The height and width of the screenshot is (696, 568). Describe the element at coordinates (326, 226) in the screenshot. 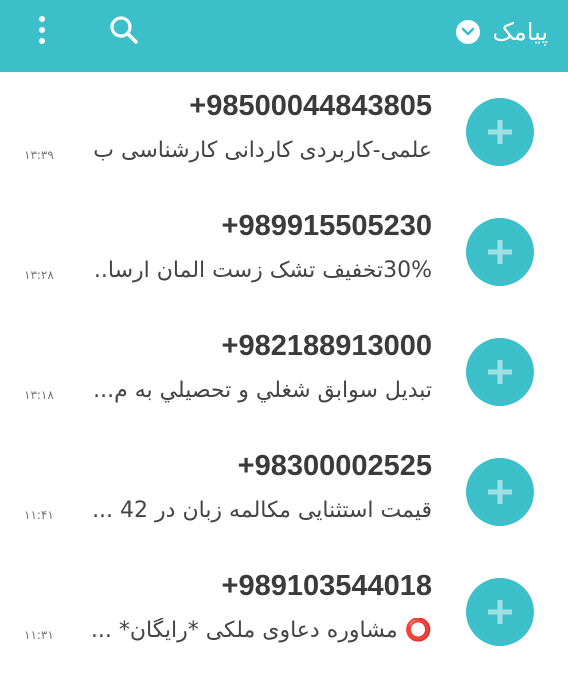

I see `message-sender: +989915505230` at that location.